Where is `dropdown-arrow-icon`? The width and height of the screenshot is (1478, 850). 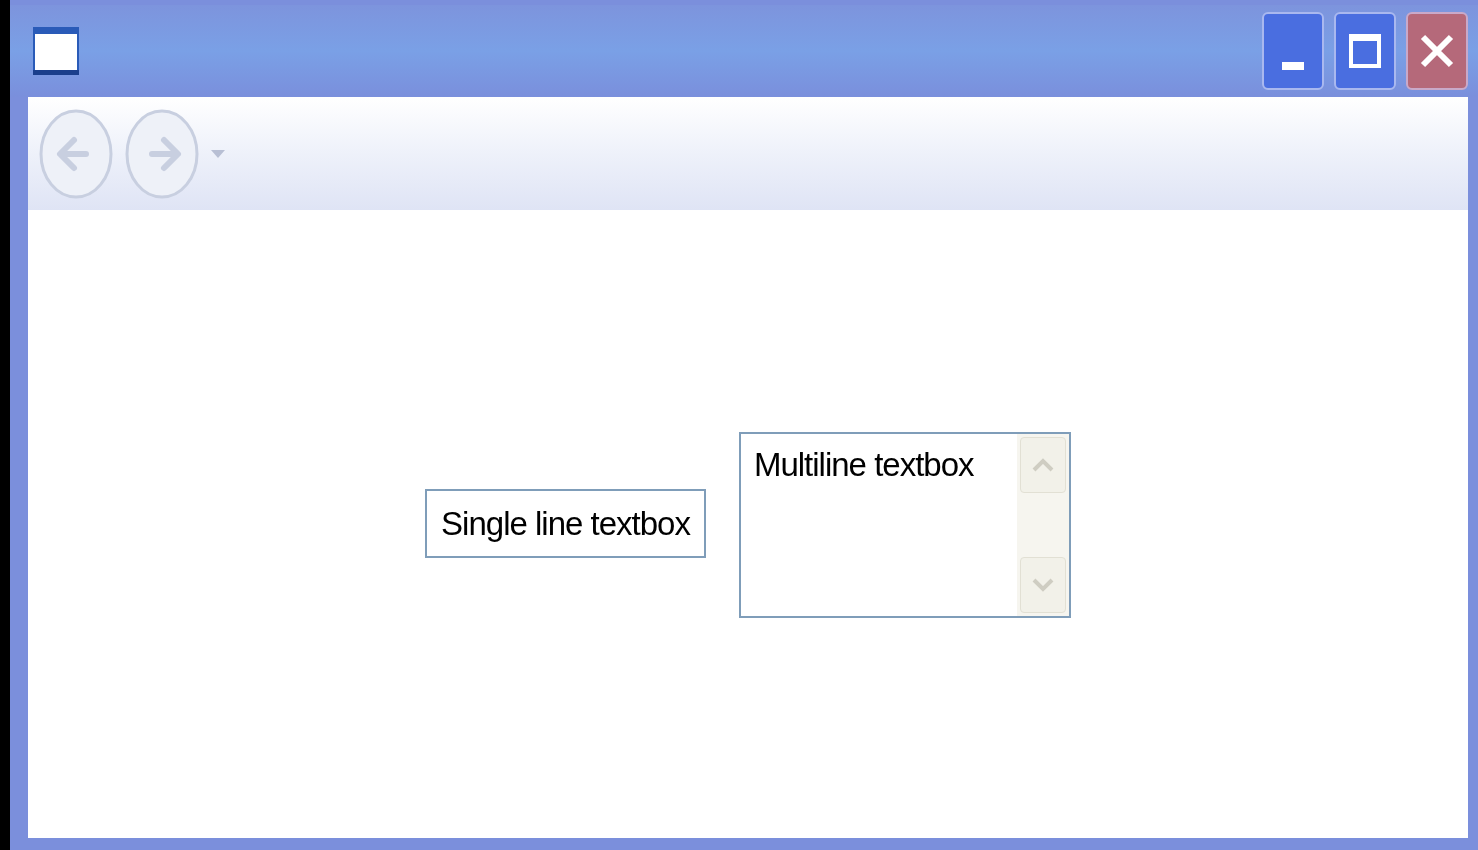
dropdown-arrow-icon is located at coordinates (218, 153).